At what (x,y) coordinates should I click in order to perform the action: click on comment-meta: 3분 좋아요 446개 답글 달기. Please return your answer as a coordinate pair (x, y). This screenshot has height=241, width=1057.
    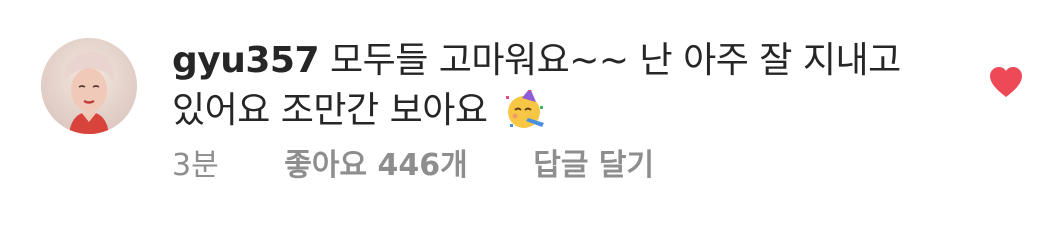
    Looking at the image, I should click on (413, 166).